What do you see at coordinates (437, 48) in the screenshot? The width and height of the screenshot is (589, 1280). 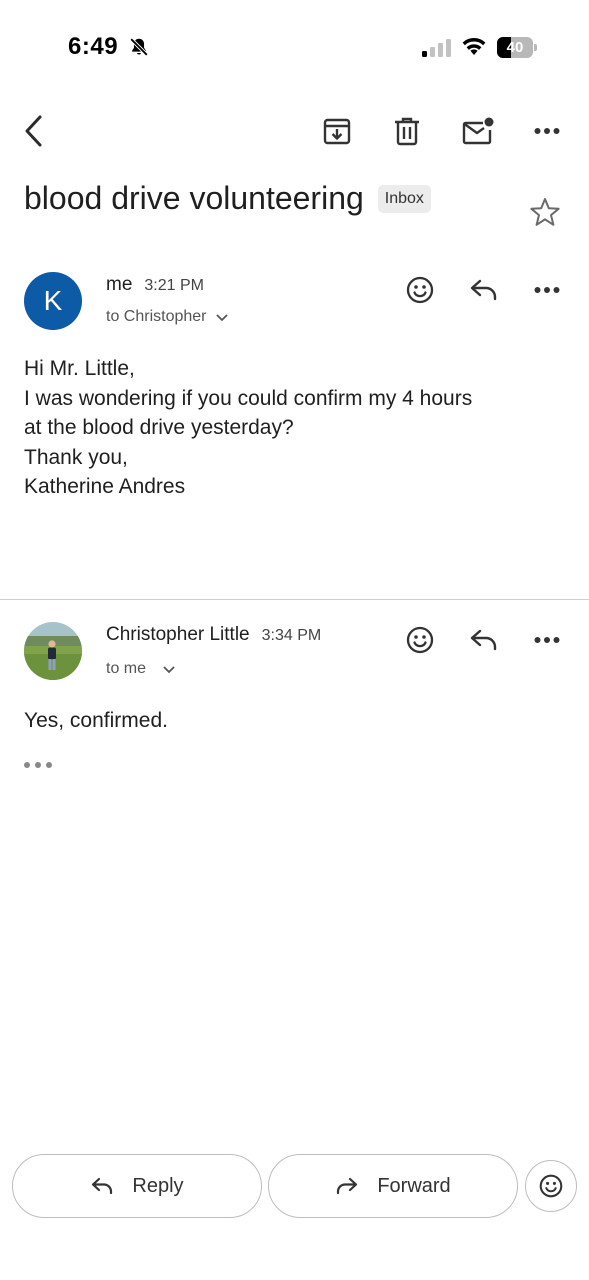 I see `cellular-signal-icon` at bounding box center [437, 48].